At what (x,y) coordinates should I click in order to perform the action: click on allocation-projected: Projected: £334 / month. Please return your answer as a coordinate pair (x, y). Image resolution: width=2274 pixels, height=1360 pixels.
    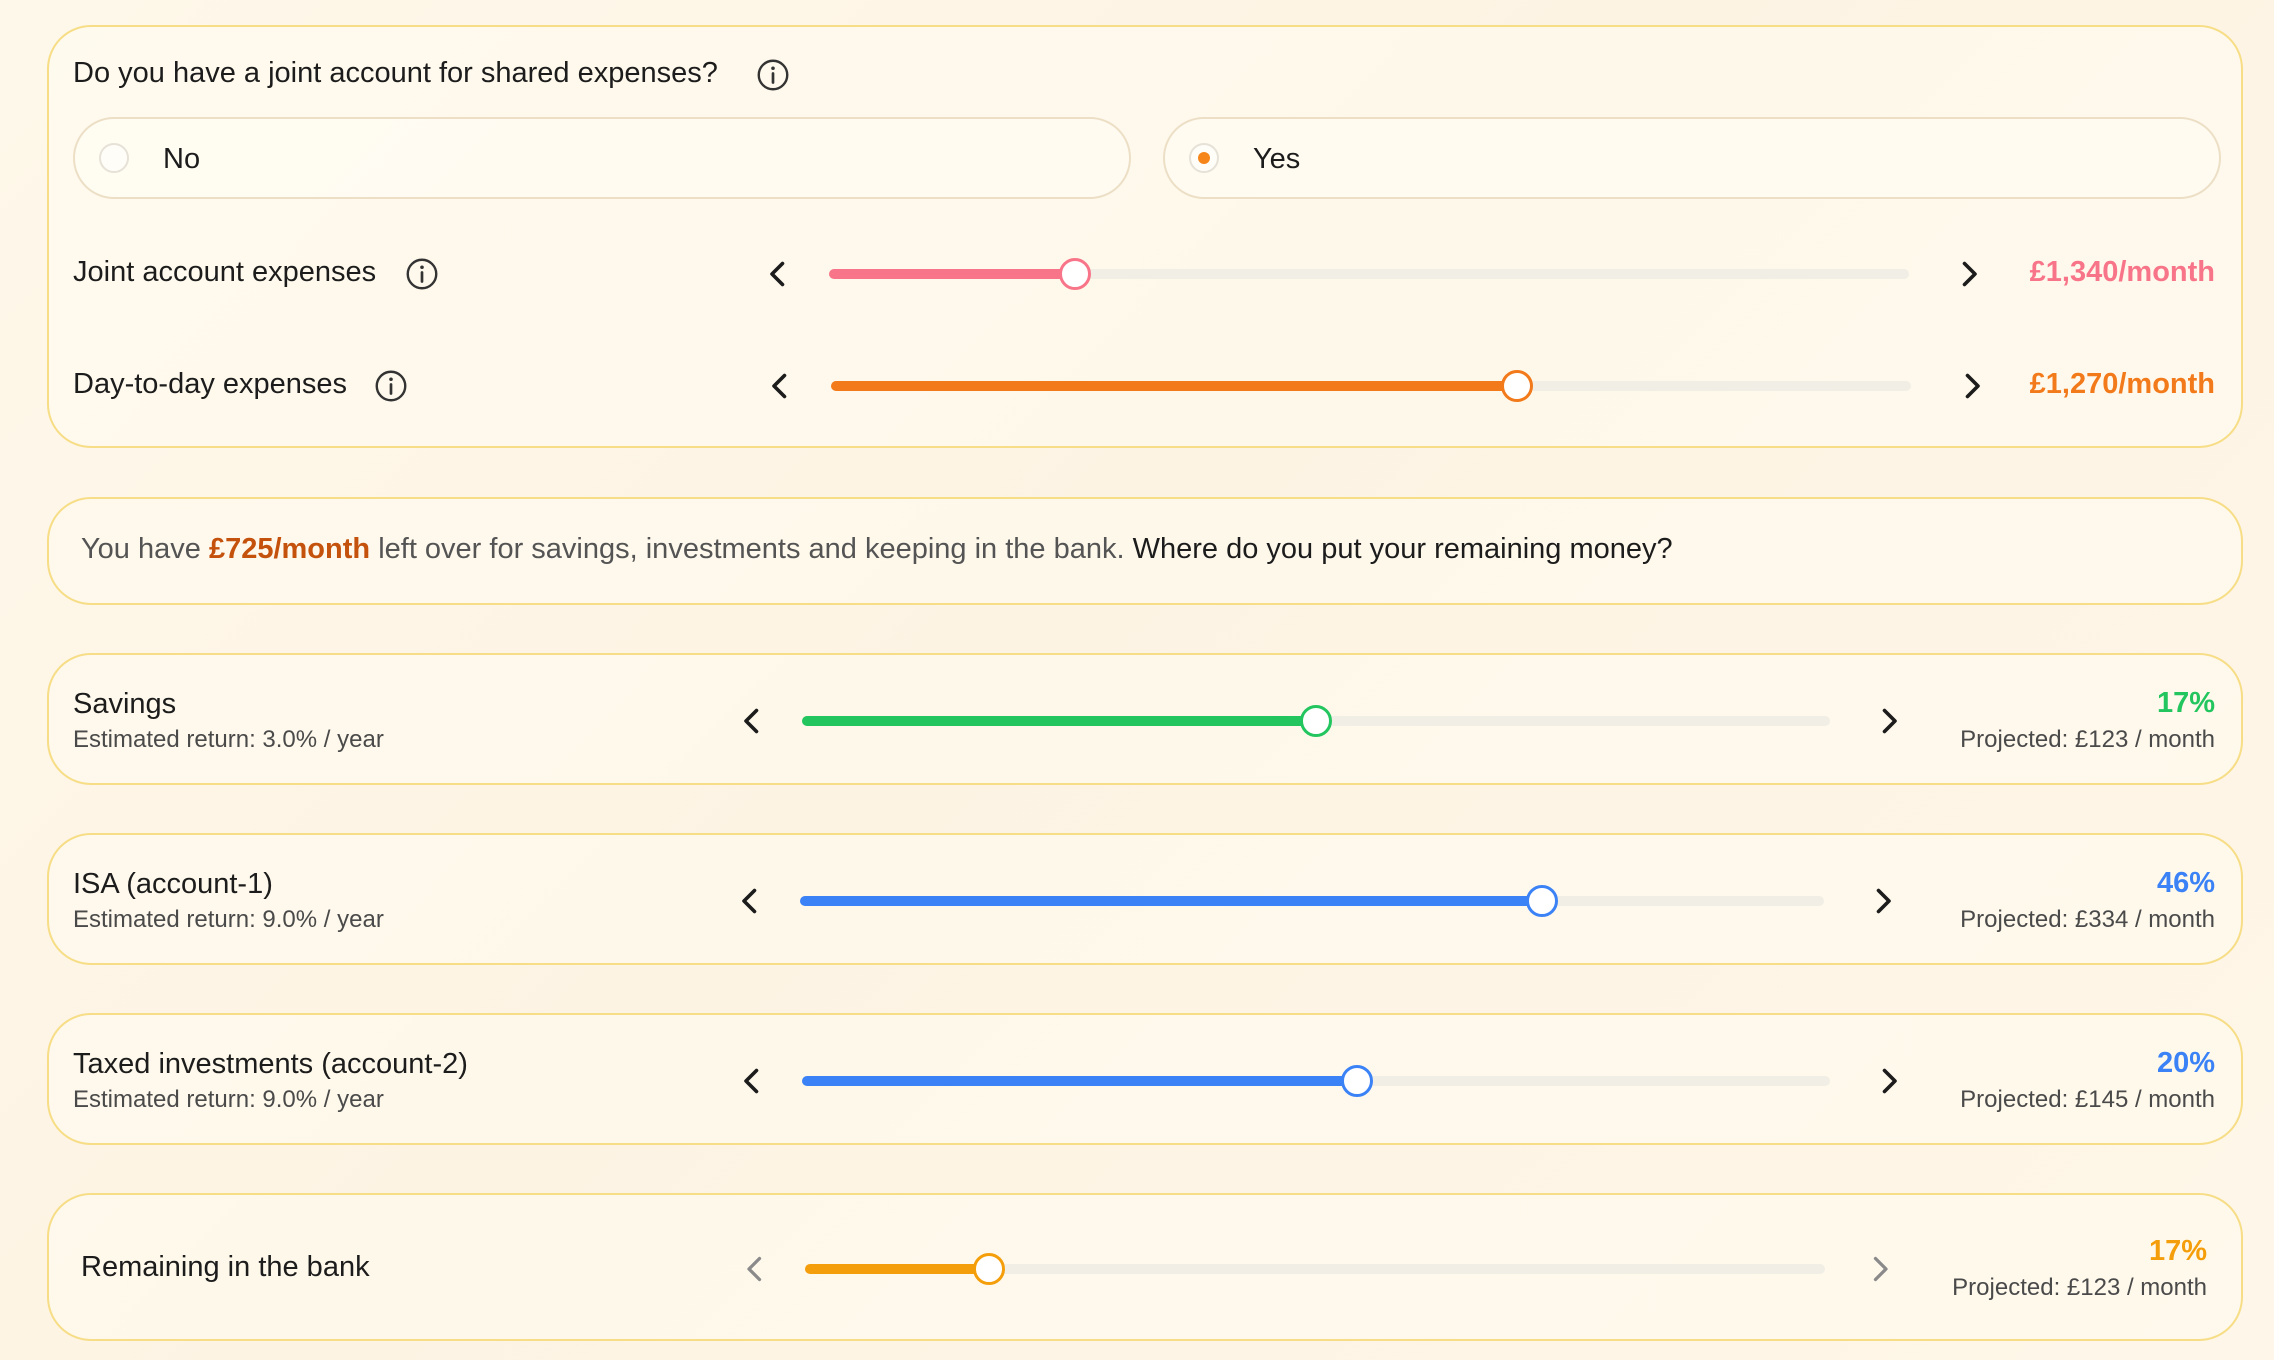
    Looking at the image, I should click on (2087, 919).